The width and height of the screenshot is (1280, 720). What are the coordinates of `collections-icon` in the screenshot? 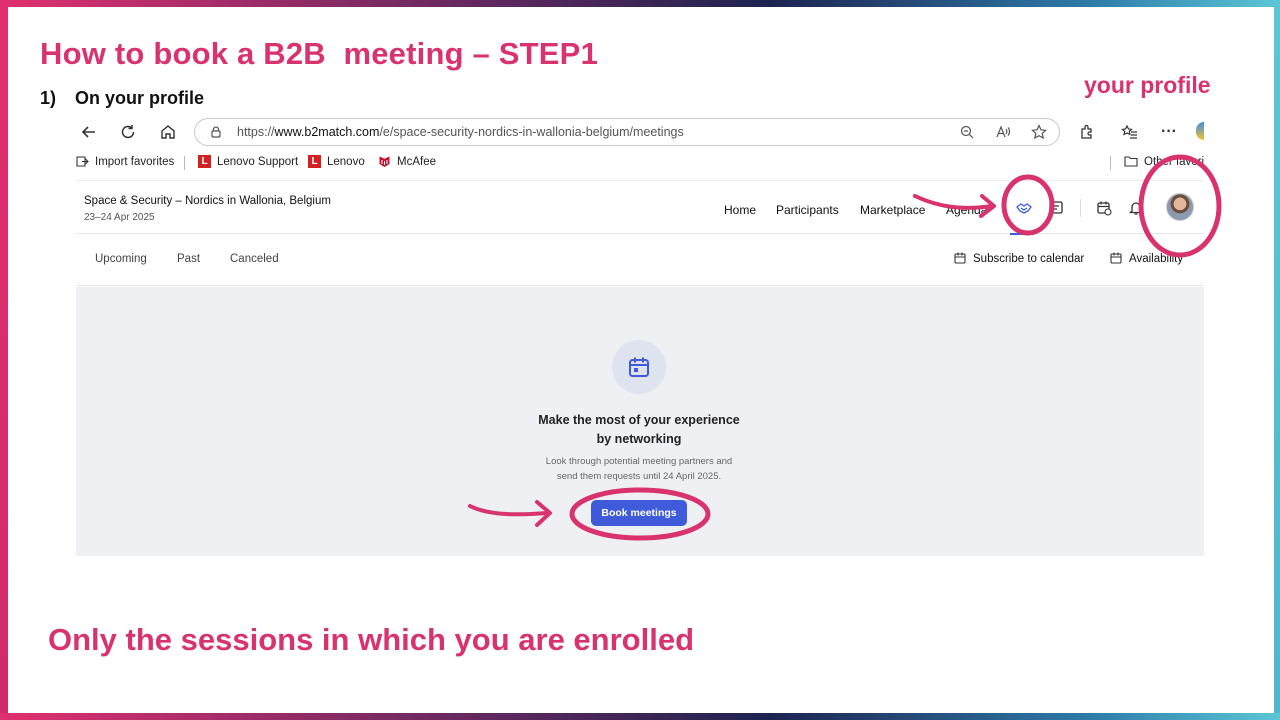 It's located at (1130, 132).